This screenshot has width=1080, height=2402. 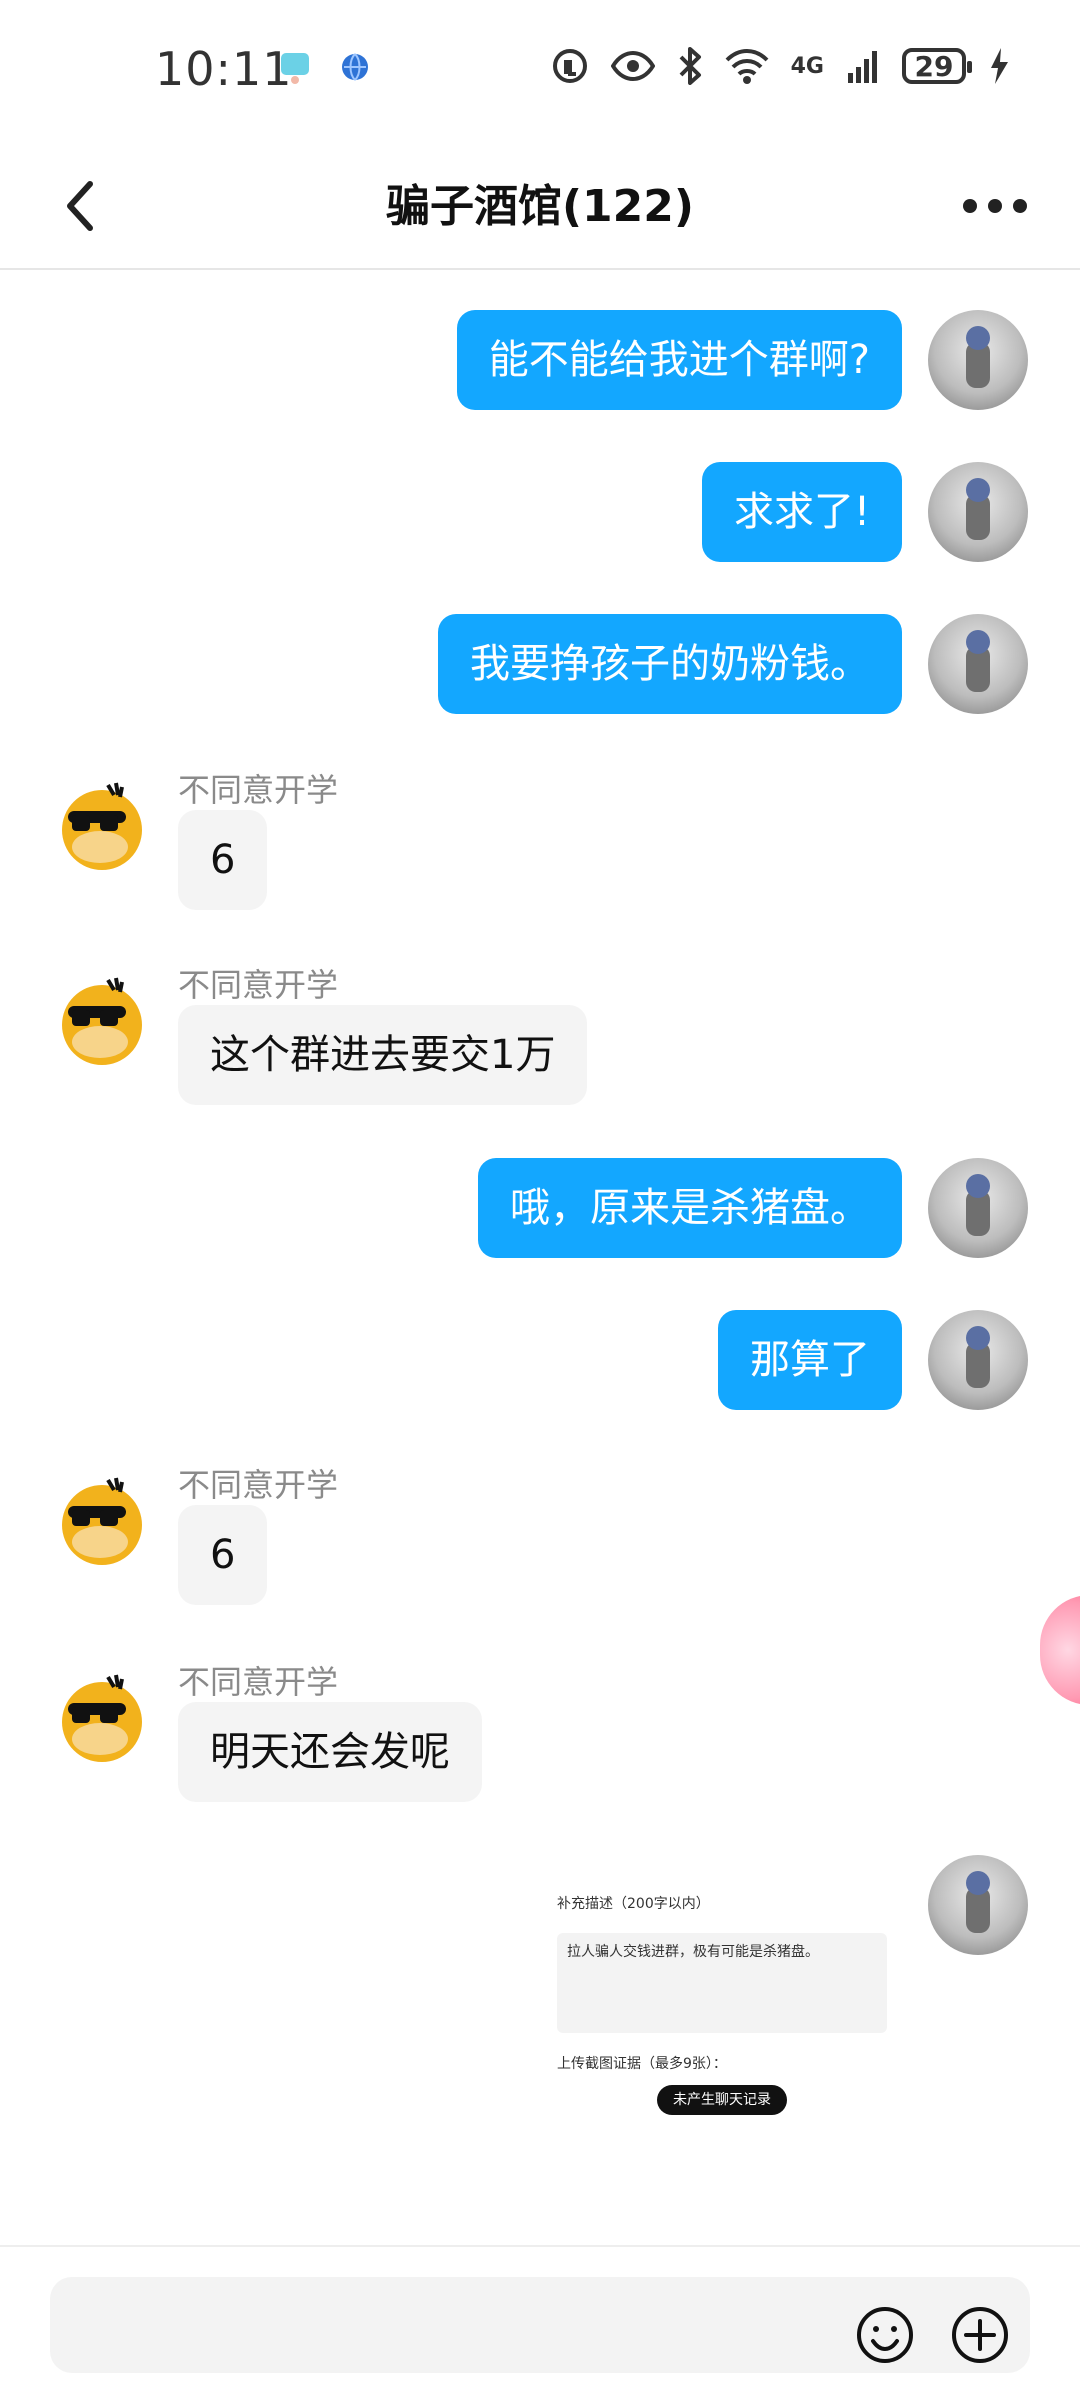 I want to click on message-bubble: 那算了, so click(x=810, y=1360).